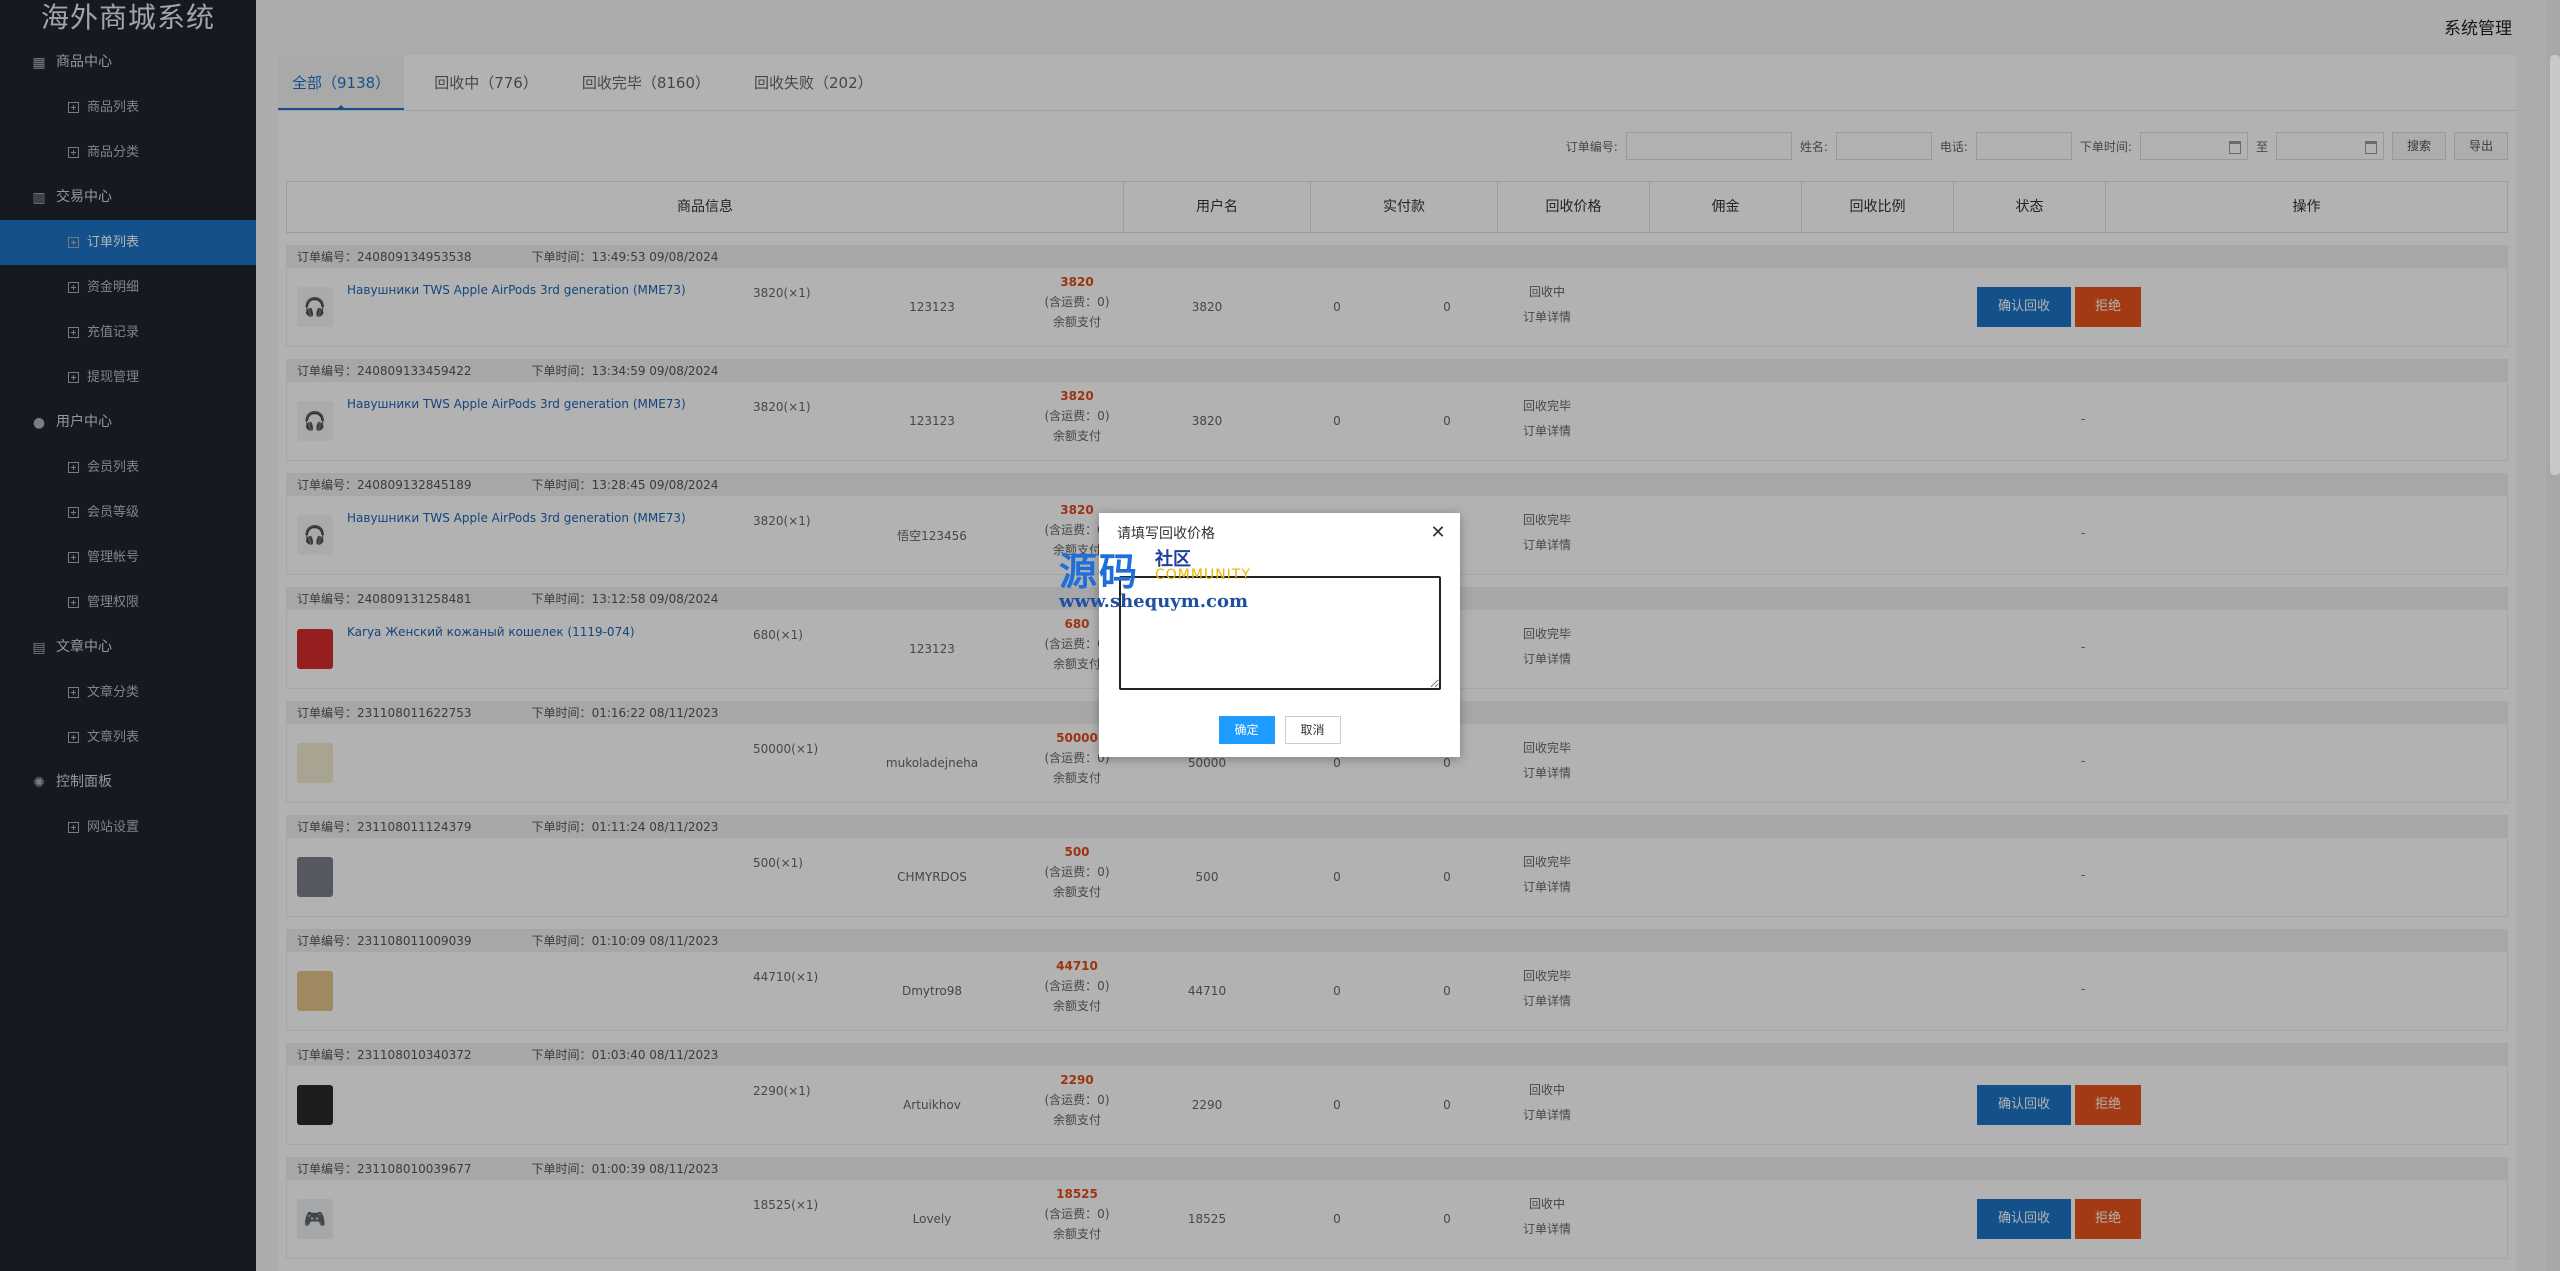 The image size is (2560, 1271). Describe the element at coordinates (1312, 730) in the screenshot. I see `cancel-button: 取消` at that location.